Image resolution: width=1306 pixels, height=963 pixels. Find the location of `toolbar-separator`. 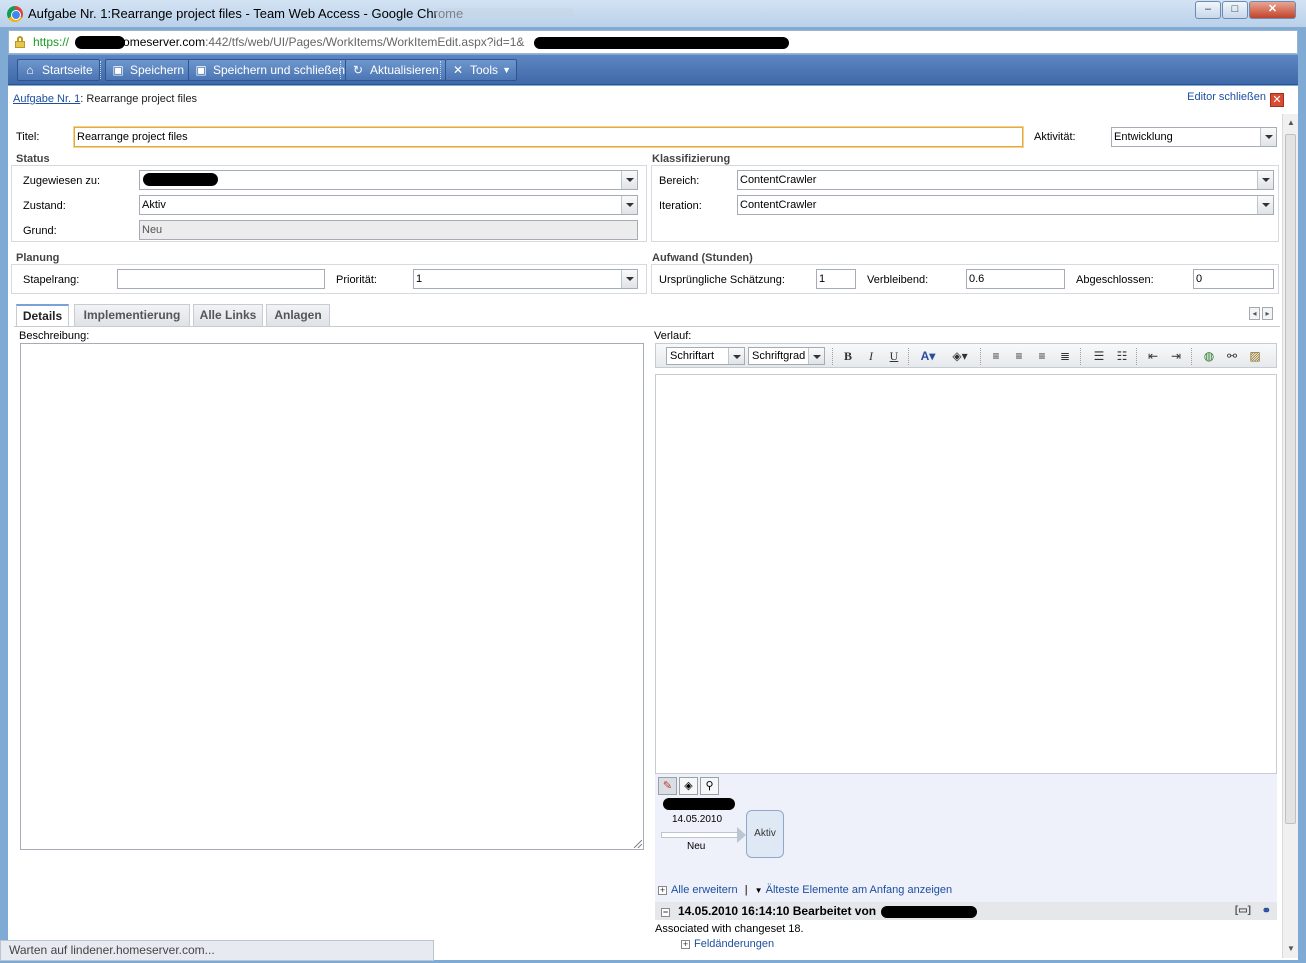

toolbar-separator is located at coordinates (1080, 356).